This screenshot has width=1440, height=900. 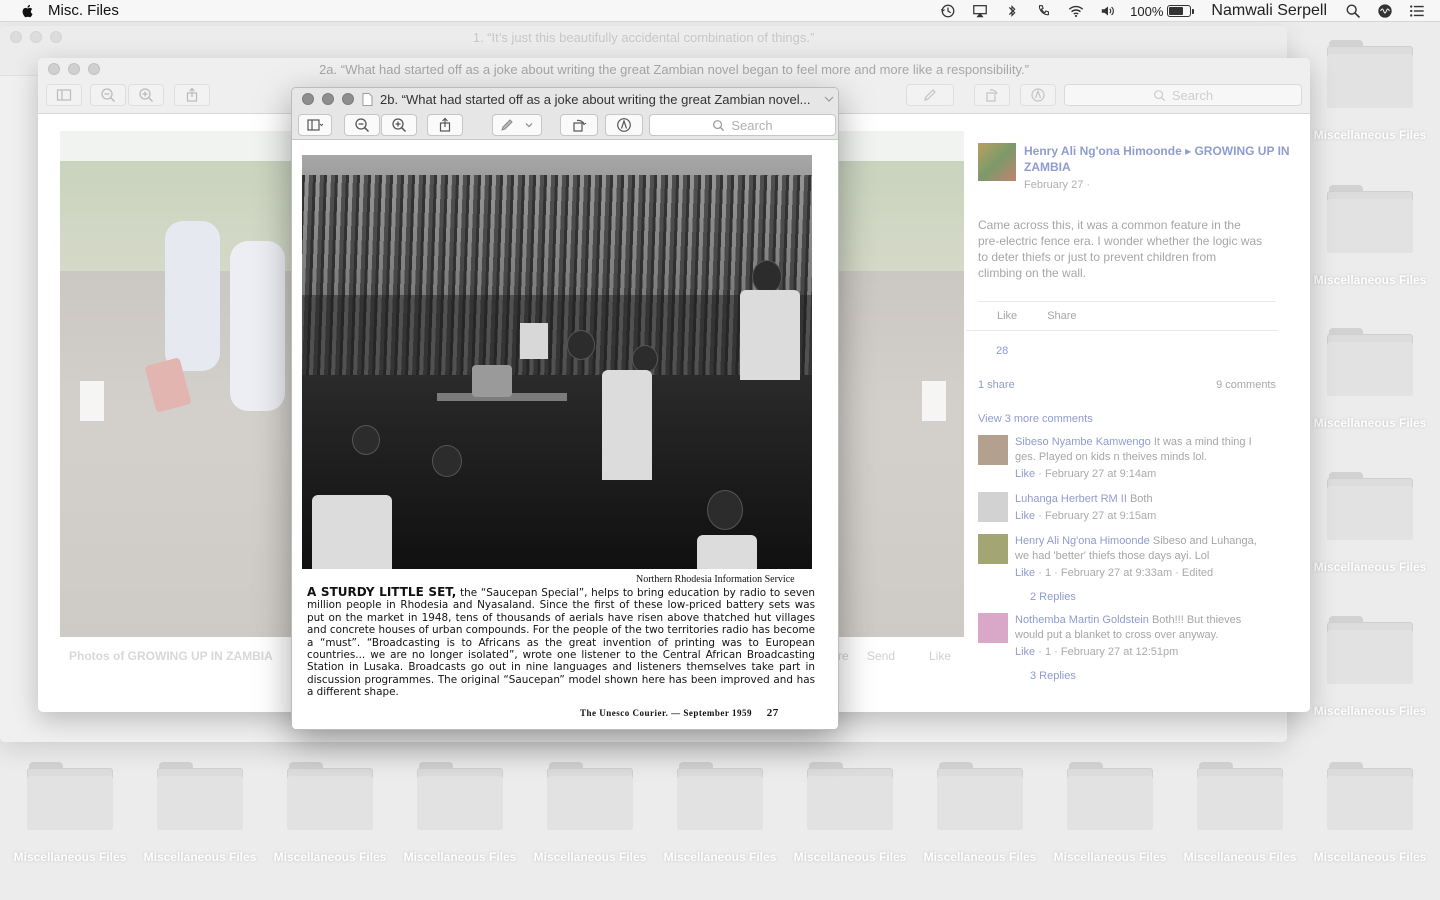 What do you see at coordinates (1108, 11) in the screenshot?
I see `volume-icon` at bounding box center [1108, 11].